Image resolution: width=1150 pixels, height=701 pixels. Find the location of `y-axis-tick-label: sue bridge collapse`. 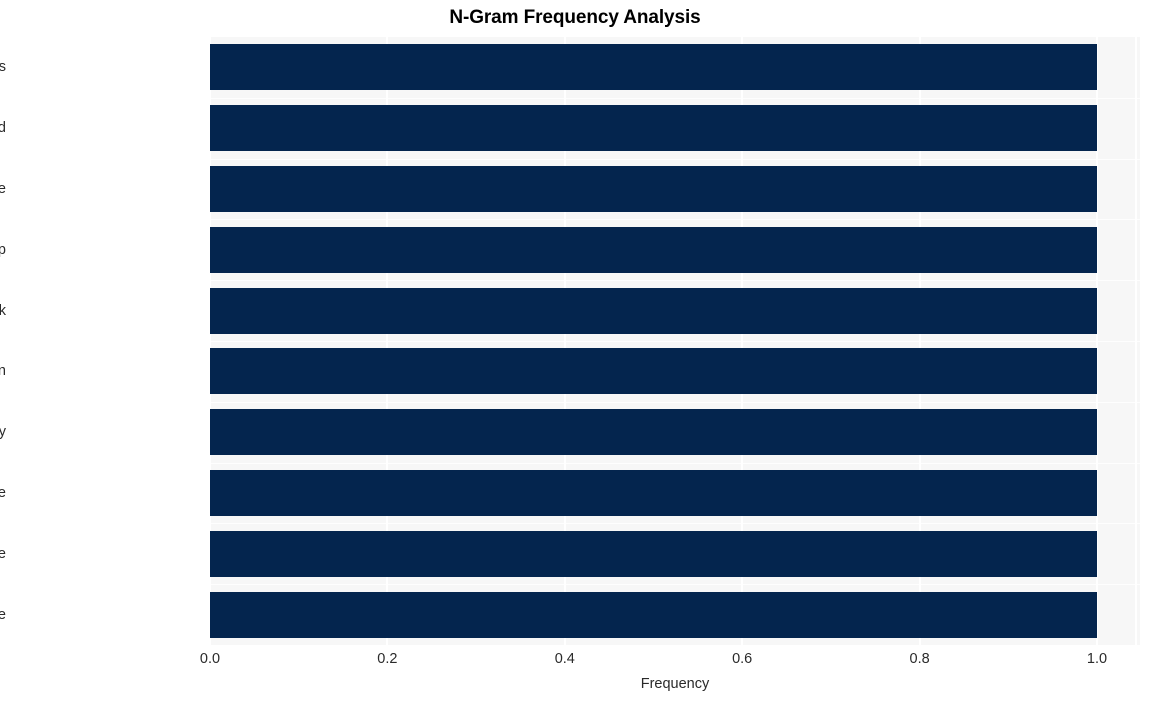

y-axis-tick-label: sue bridge collapse is located at coordinates (3, 614).